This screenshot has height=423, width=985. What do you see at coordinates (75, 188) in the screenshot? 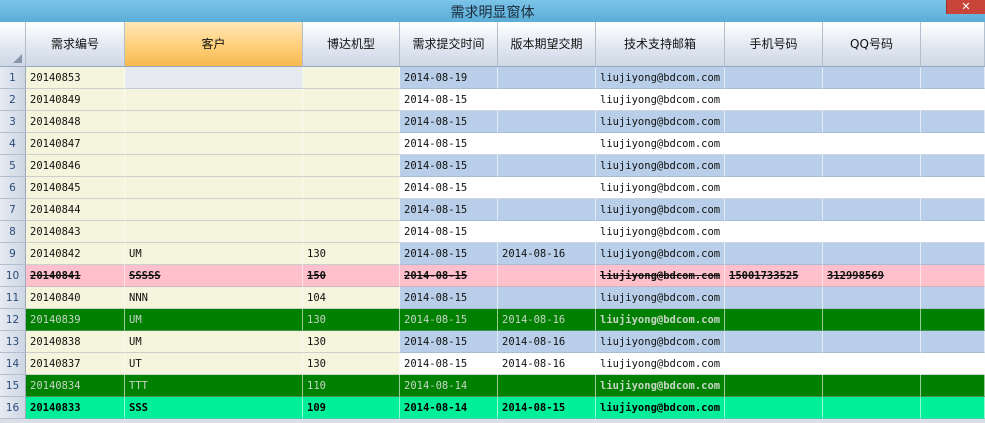
I see `table-cell: 20140845` at bounding box center [75, 188].